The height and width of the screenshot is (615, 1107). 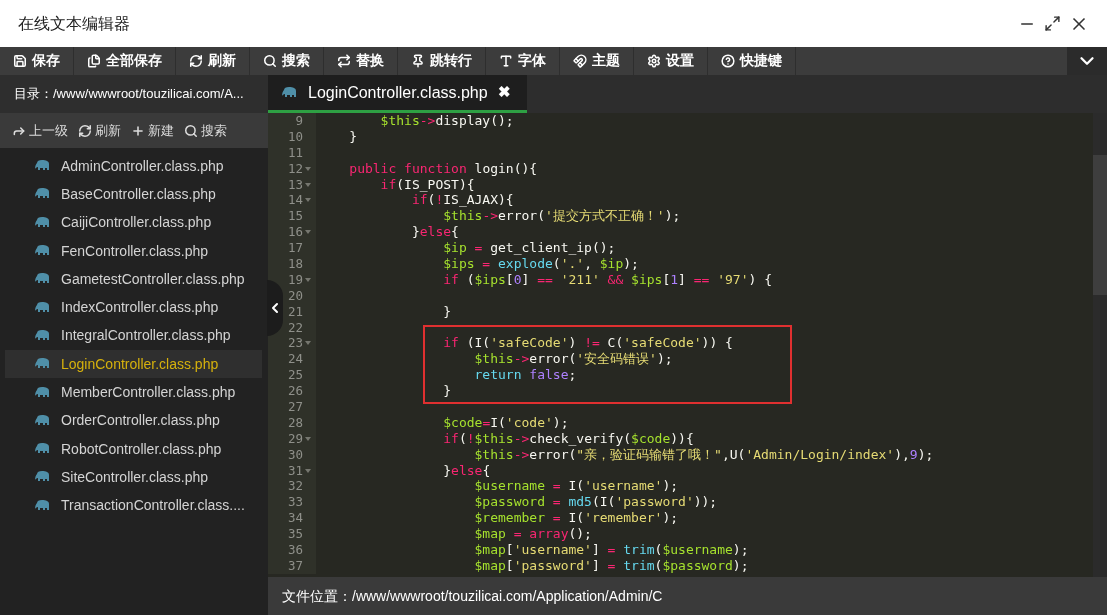 I want to click on line-number: 29, so click(x=295, y=438).